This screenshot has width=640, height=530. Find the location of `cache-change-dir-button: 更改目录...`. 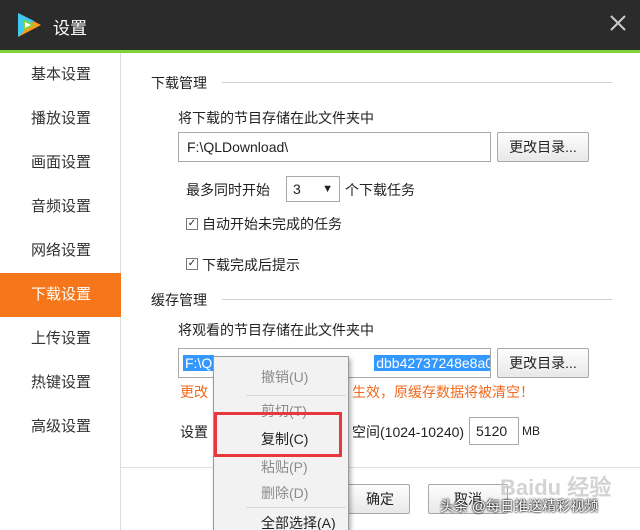

cache-change-dir-button: 更改目录... is located at coordinates (543, 363).